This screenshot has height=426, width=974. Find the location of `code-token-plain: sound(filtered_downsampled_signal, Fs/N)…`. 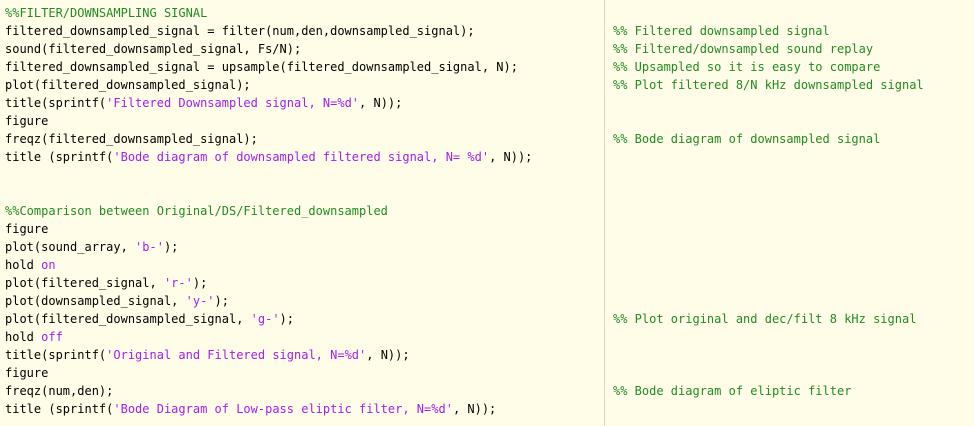

code-token-plain: sound(filtered_downsampled_signal, Fs/N)… is located at coordinates (153, 49).